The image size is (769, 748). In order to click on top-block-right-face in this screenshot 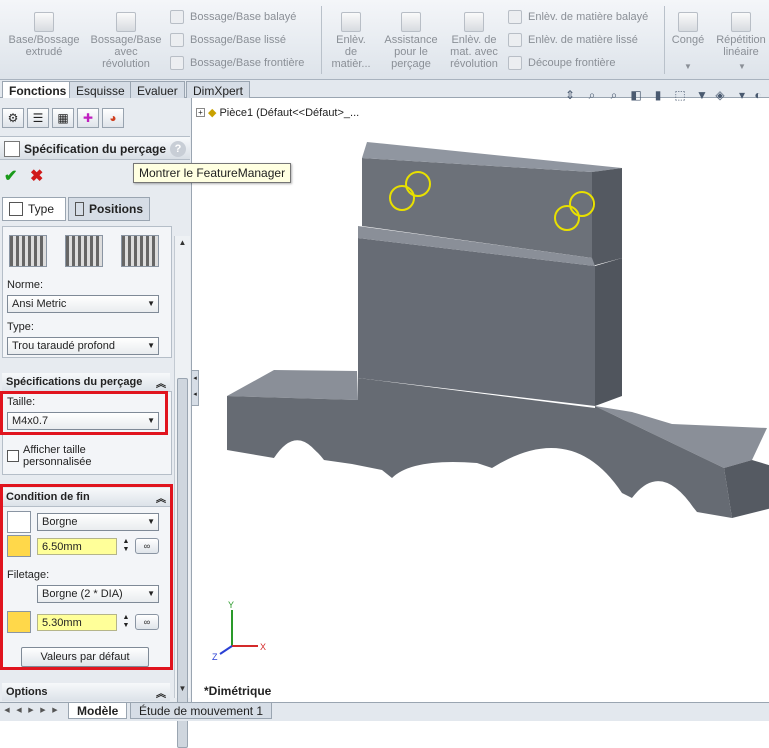, I will do `click(607, 217)`.